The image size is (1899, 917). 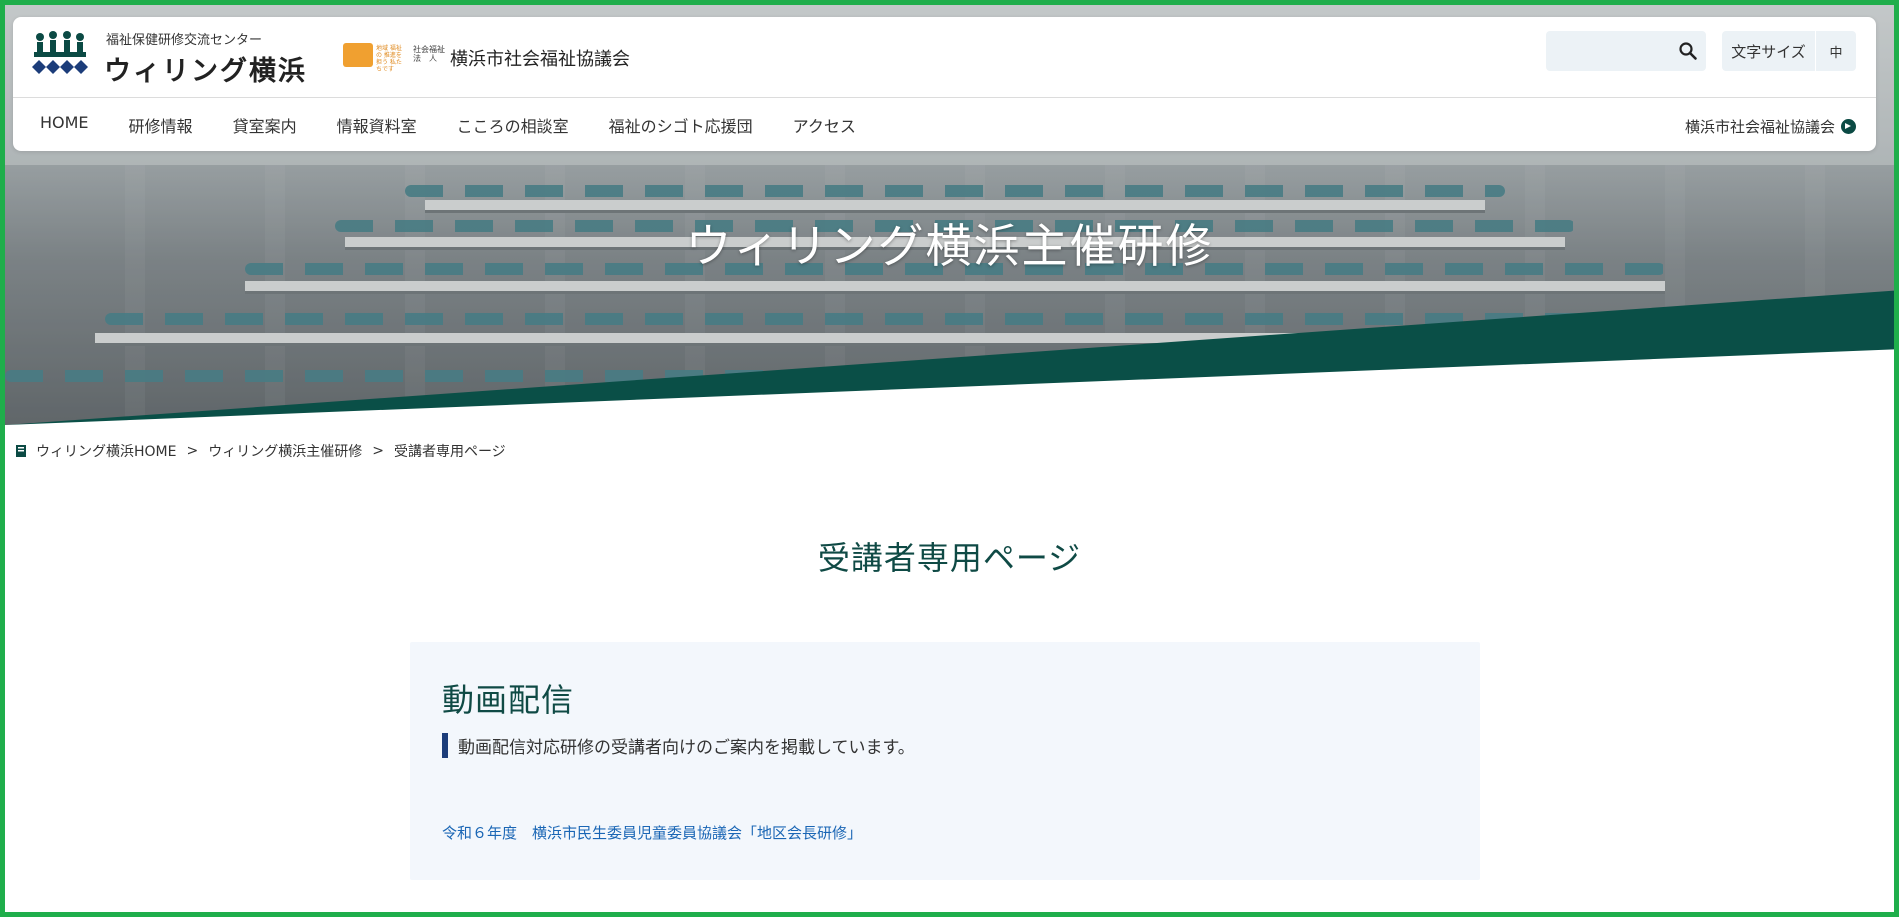 What do you see at coordinates (681, 125) in the screenshot?
I see `nav-welfare-jobs: 福祉のシゴト応援団` at bounding box center [681, 125].